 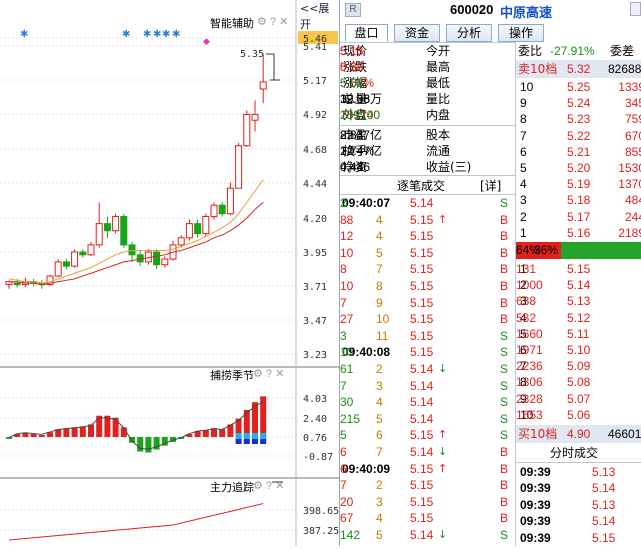 What do you see at coordinates (421, 186) in the screenshot?
I see `ticks-title: 逐笔成交` at bounding box center [421, 186].